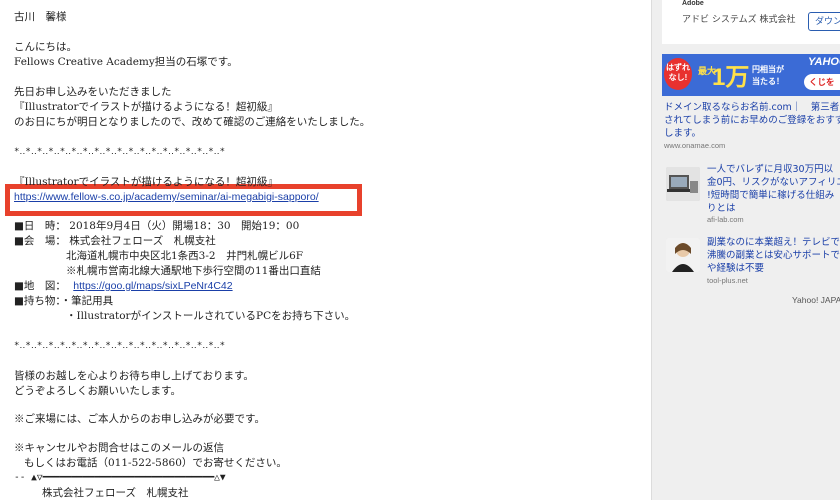  I want to click on ad-title: されてしまう前にお早めのご登録をおすす, so click(752, 120).